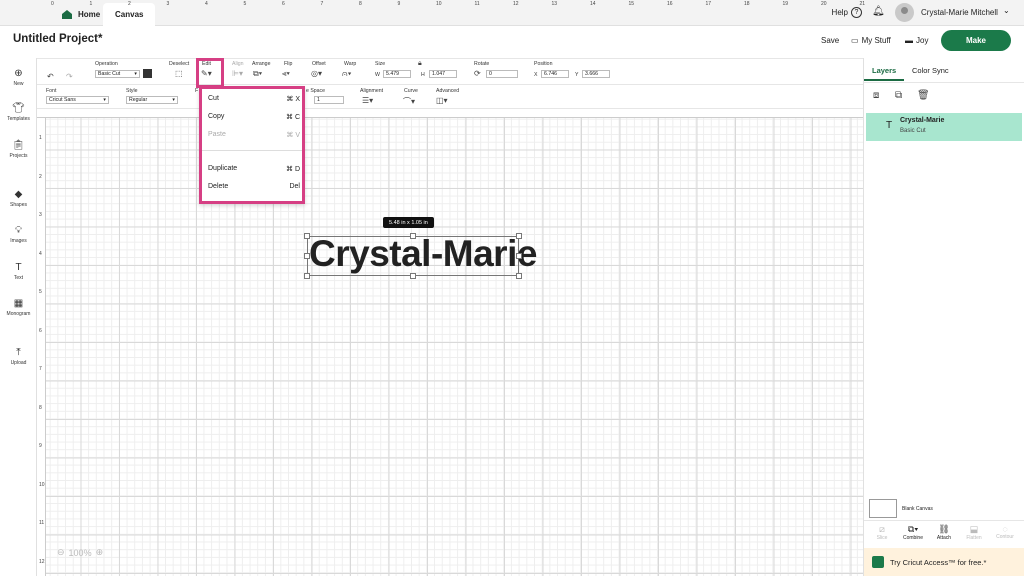  Describe the element at coordinates (254, 135) in the screenshot. I see `menu-item-paste: Paste ⌘ V` at that location.